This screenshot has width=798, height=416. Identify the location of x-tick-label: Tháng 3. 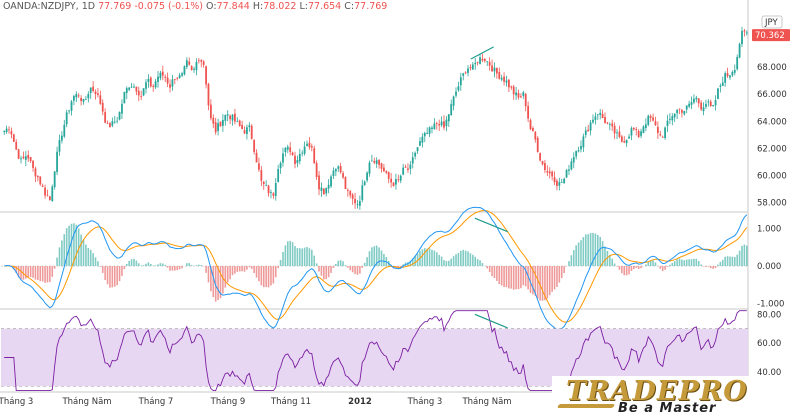
(425, 402).